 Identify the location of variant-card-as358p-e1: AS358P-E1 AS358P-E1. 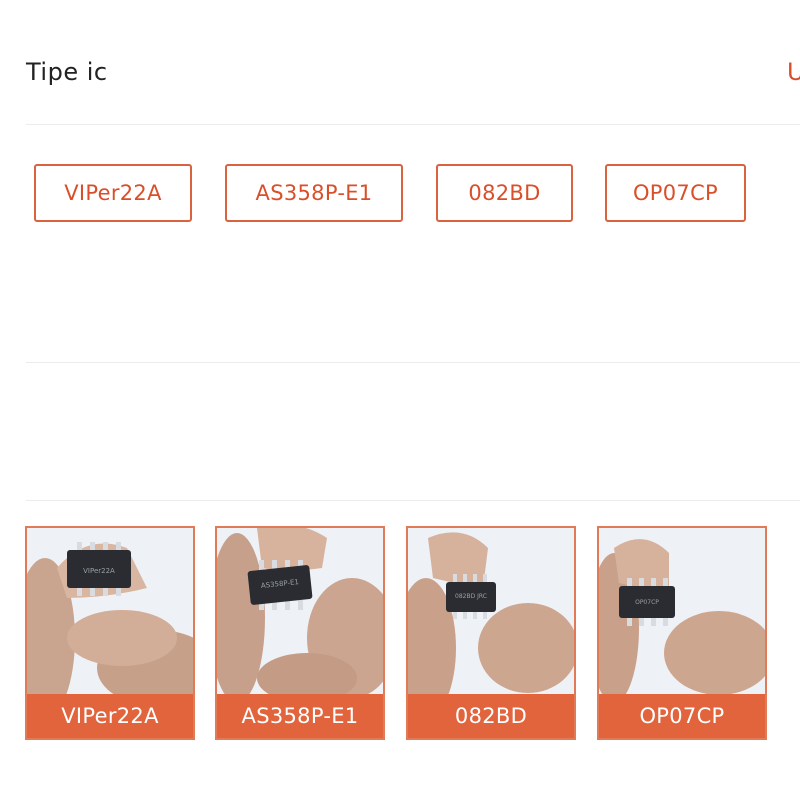
(300, 633).